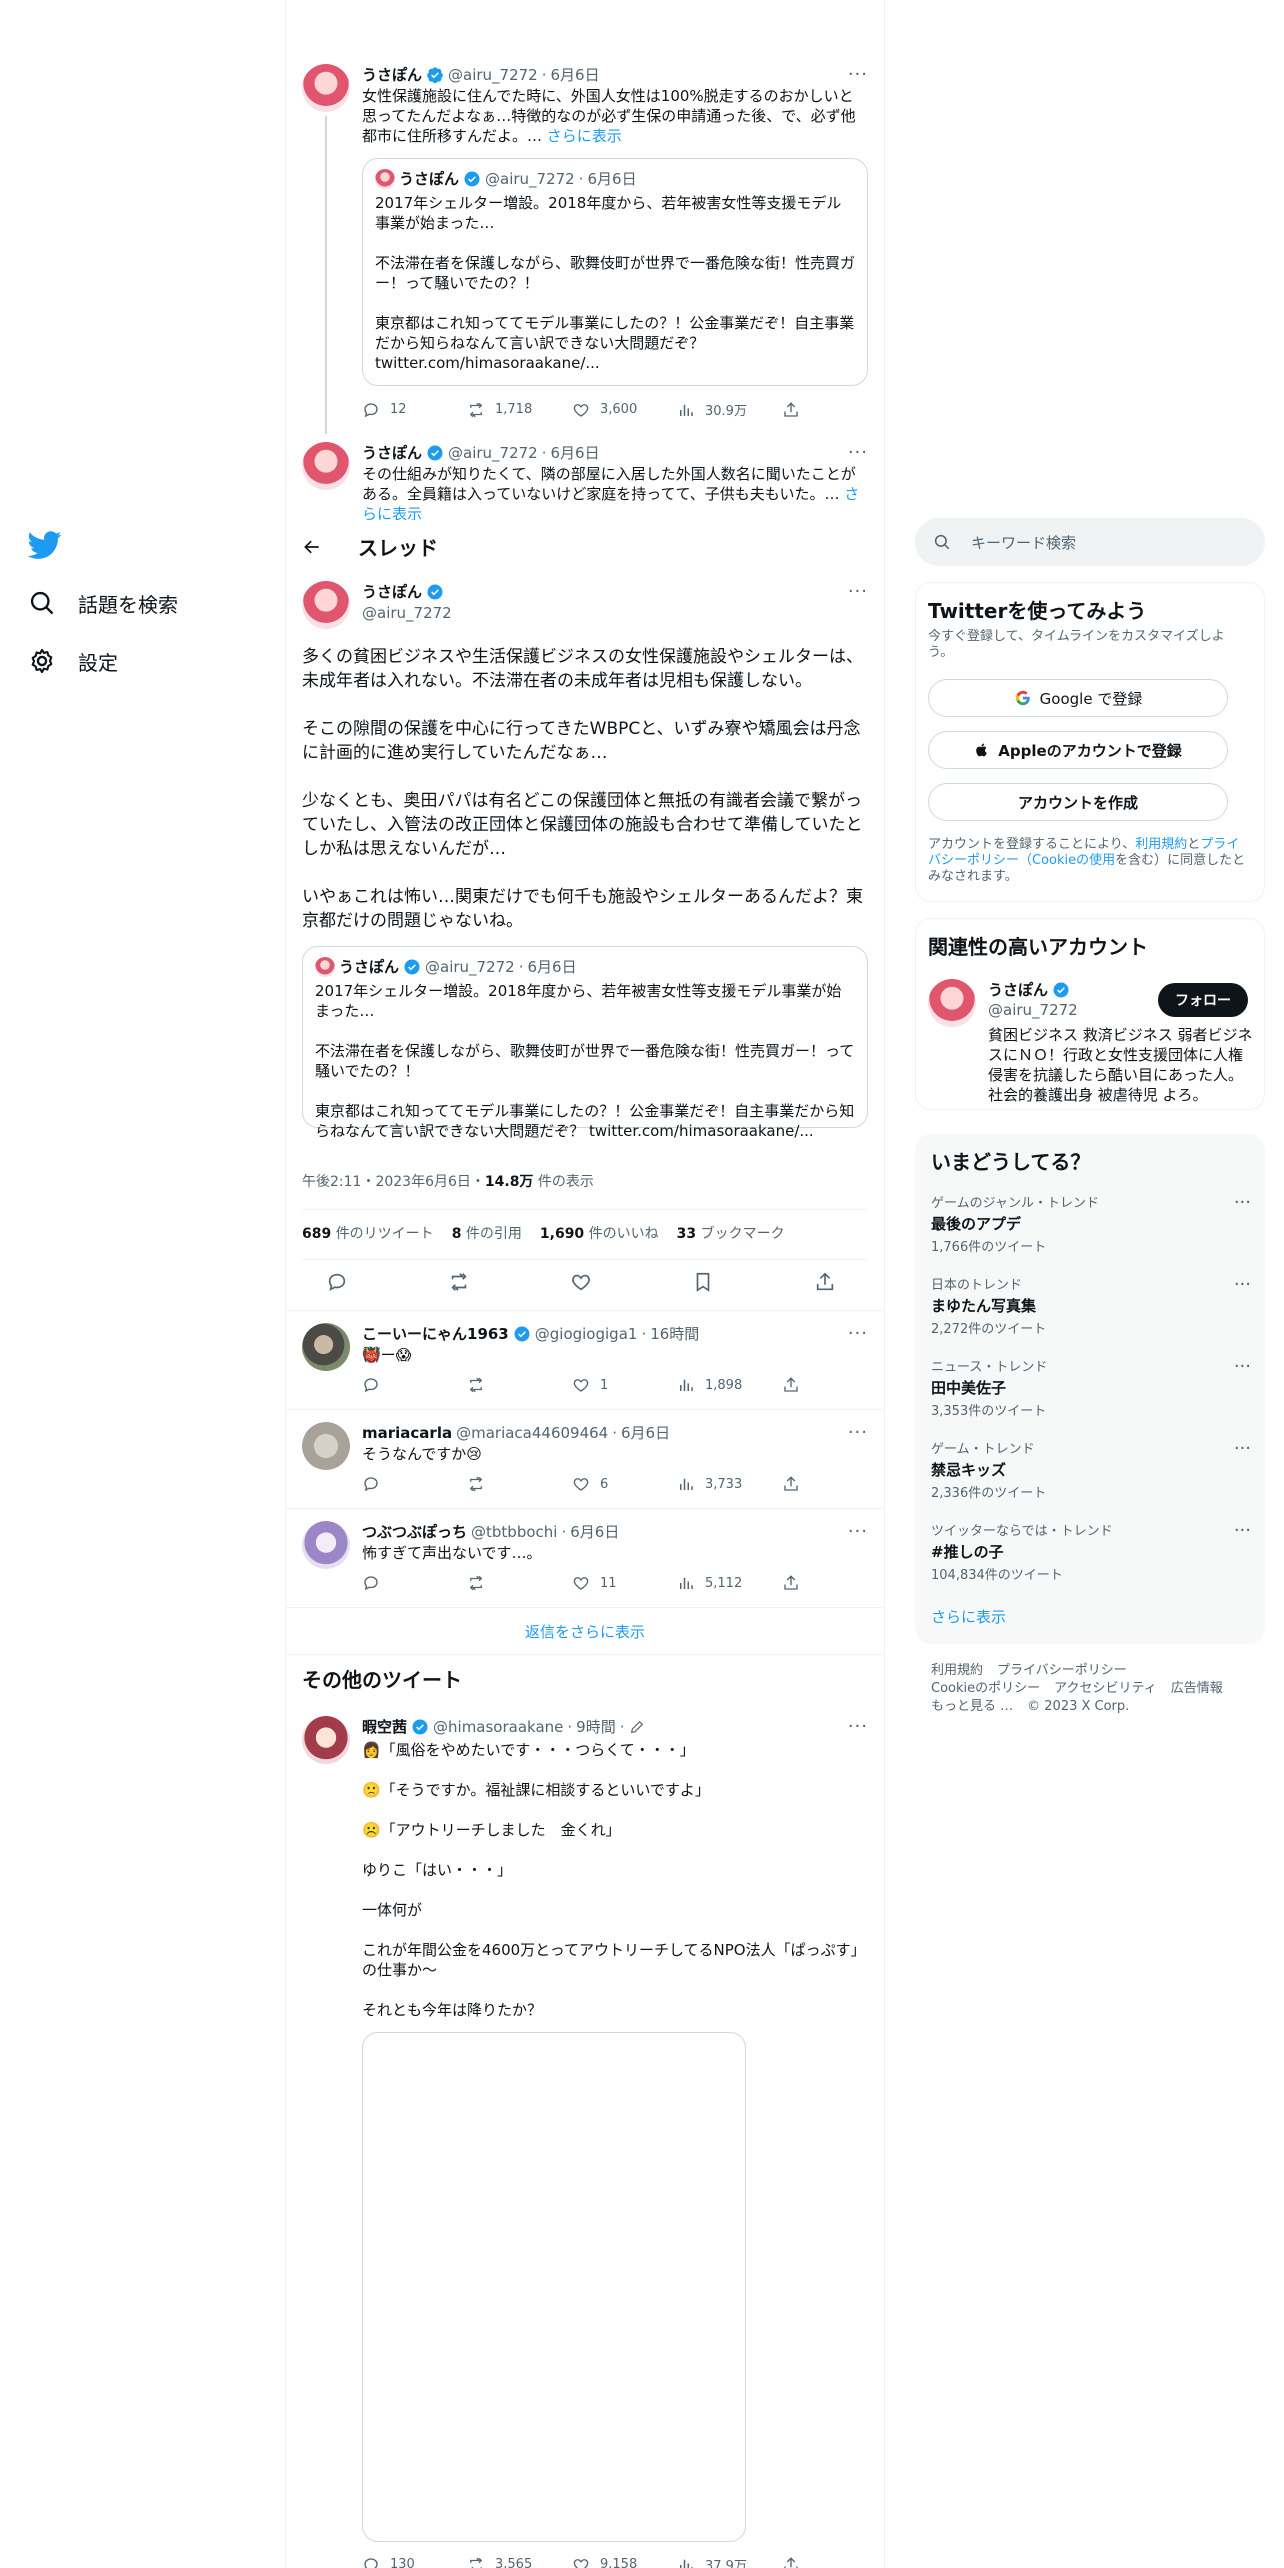 This screenshot has width=1284, height=2568. I want to click on author-handle: @tbtbbochi, so click(514, 1532).